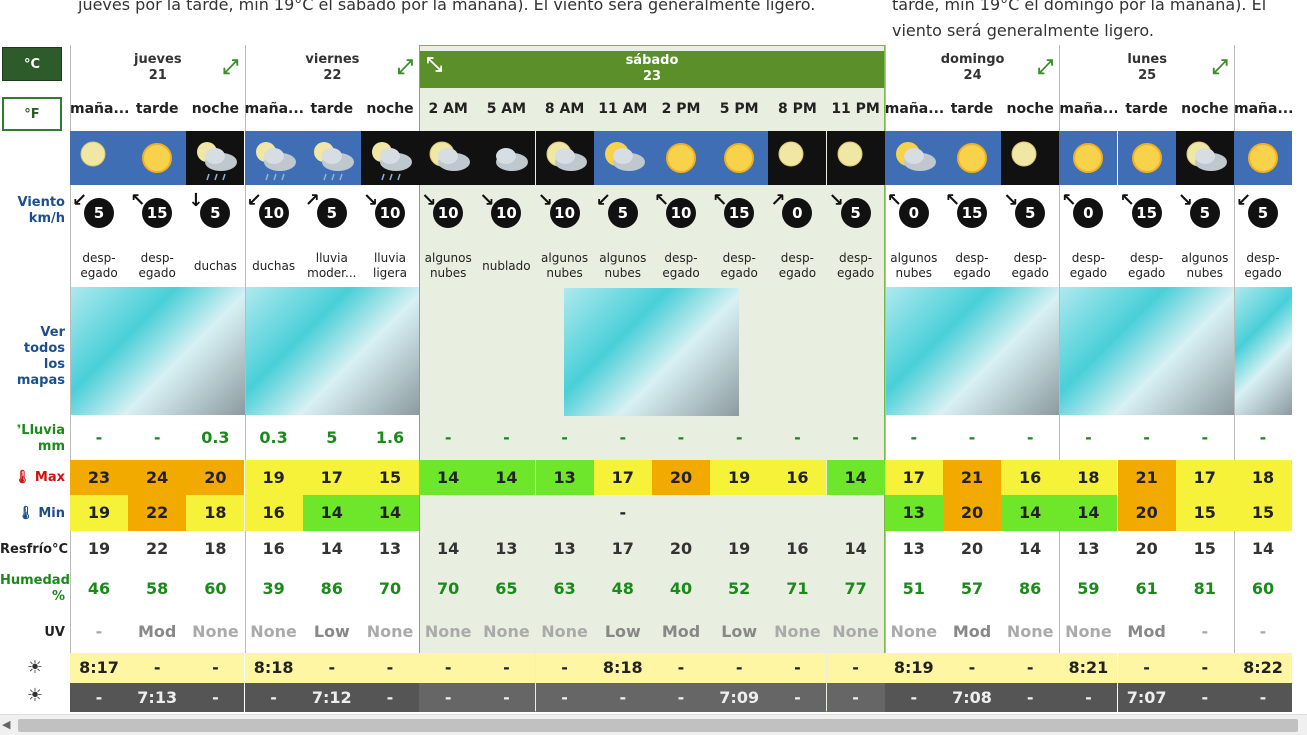  I want to click on humidity-value: 70, so click(390, 588).